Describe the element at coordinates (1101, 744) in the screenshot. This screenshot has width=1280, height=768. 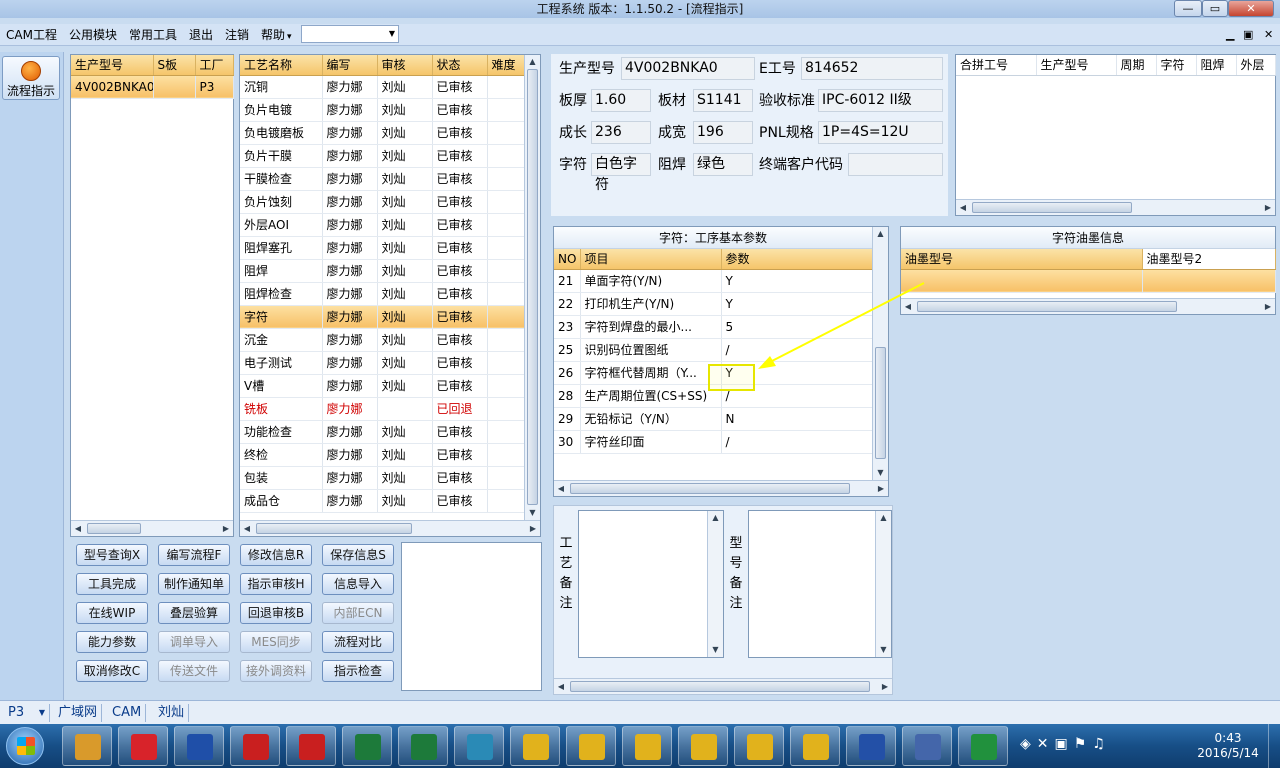
I see `tray-volume-icon: ♫` at that location.